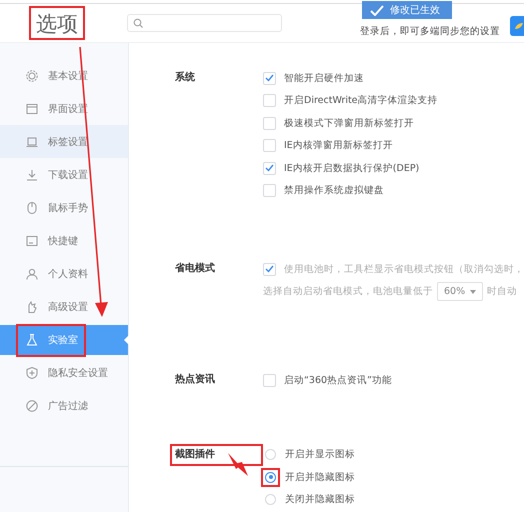 Image resolution: width=524 pixels, height=512 pixels. Describe the element at coordinates (430, 31) in the screenshot. I see `login-hint: 登录后，即可多端同步您的设置` at that location.